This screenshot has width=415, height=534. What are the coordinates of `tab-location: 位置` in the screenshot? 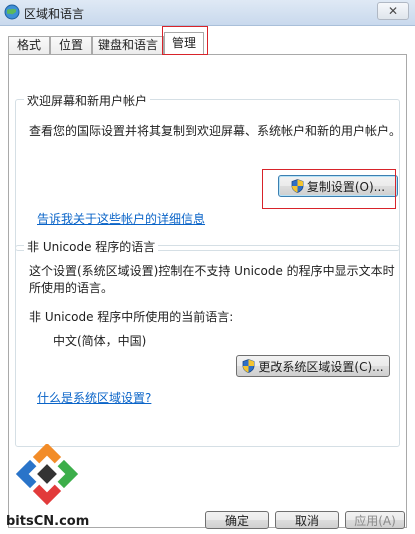 It's located at (71, 45).